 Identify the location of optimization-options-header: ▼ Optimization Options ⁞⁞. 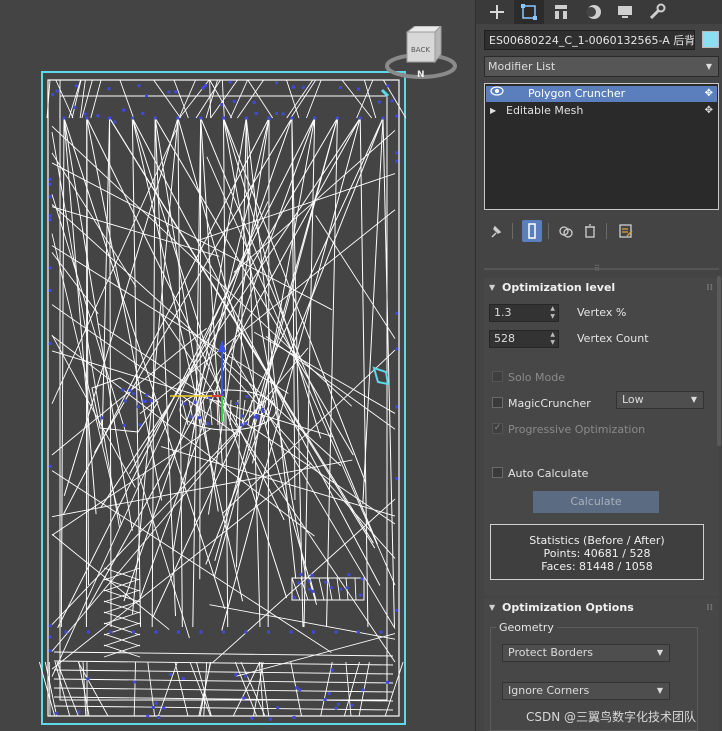
(601, 608).